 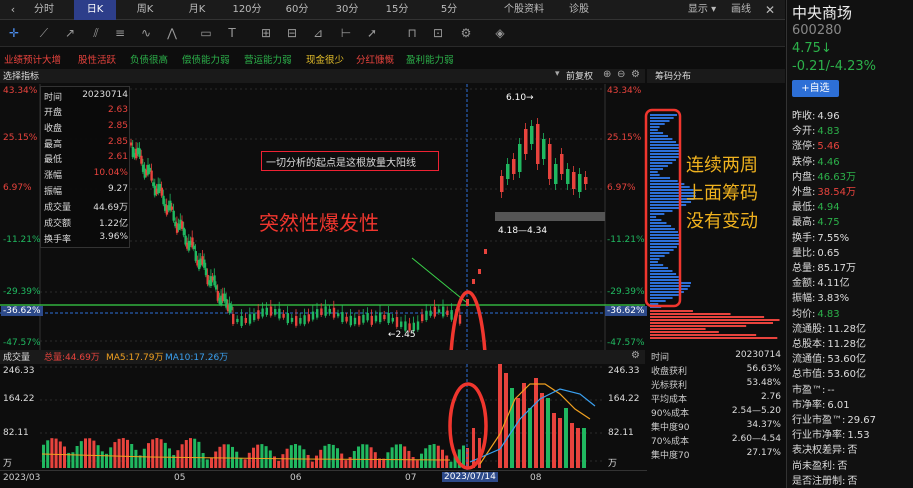 What do you see at coordinates (32, 59) in the screenshot?
I see `tag-item: 业绩预计大增` at bounding box center [32, 59].